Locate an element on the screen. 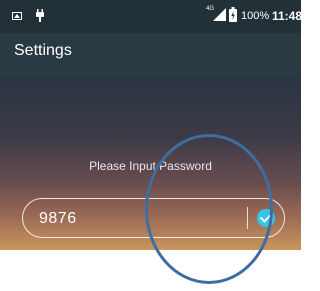  battery-icon is located at coordinates (233, 14).